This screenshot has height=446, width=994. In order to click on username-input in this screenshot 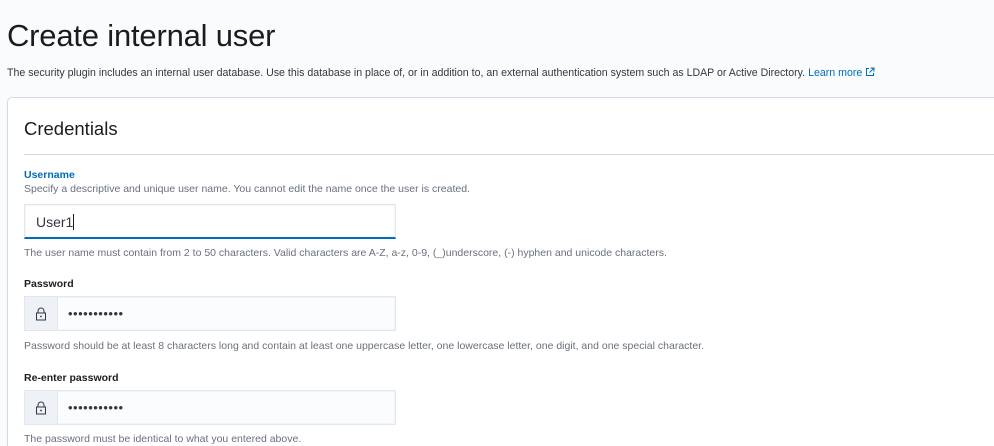, I will do `click(206, 221)`.